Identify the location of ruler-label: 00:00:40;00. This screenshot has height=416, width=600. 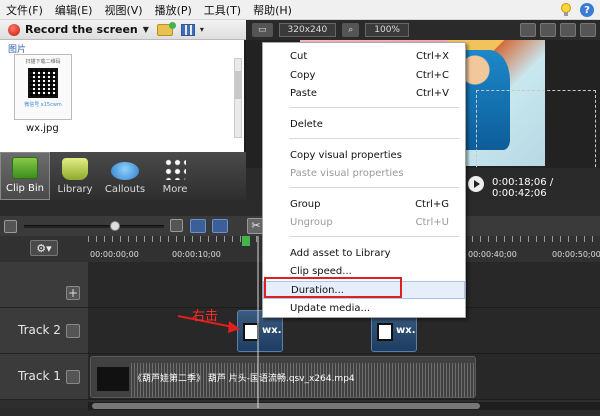
(492, 254).